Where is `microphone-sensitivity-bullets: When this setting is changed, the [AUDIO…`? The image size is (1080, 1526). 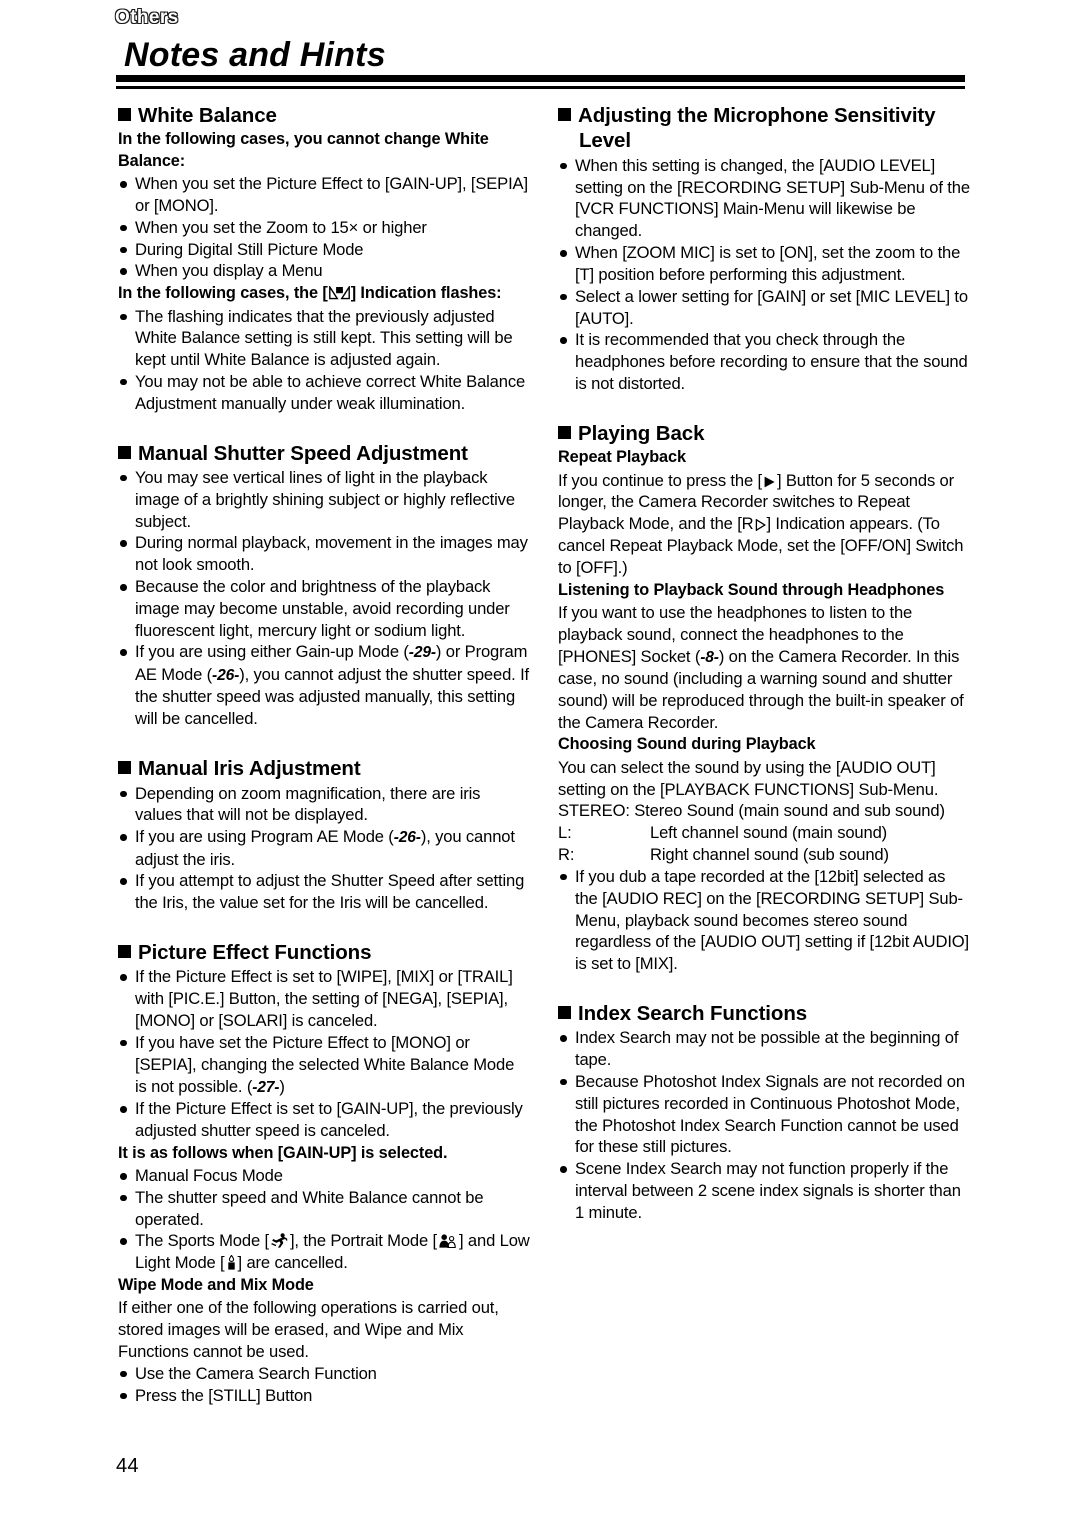
microphone-sensitivity-bullets: When this setting is changed, the [AUDIO… is located at coordinates (764, 275).